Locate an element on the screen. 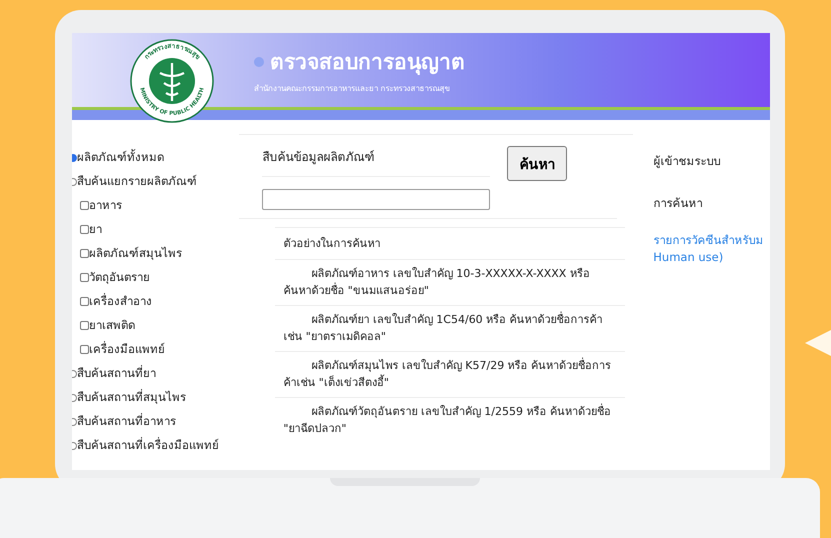  example-text: ผลิตภัณฑ์วัตถุอันตราย เลขใบสำคัญ 1/2559 หรือ ค้นหาด้วยชื่อ "ยาฉีดปลวก" is located at coordinates (450, 420).